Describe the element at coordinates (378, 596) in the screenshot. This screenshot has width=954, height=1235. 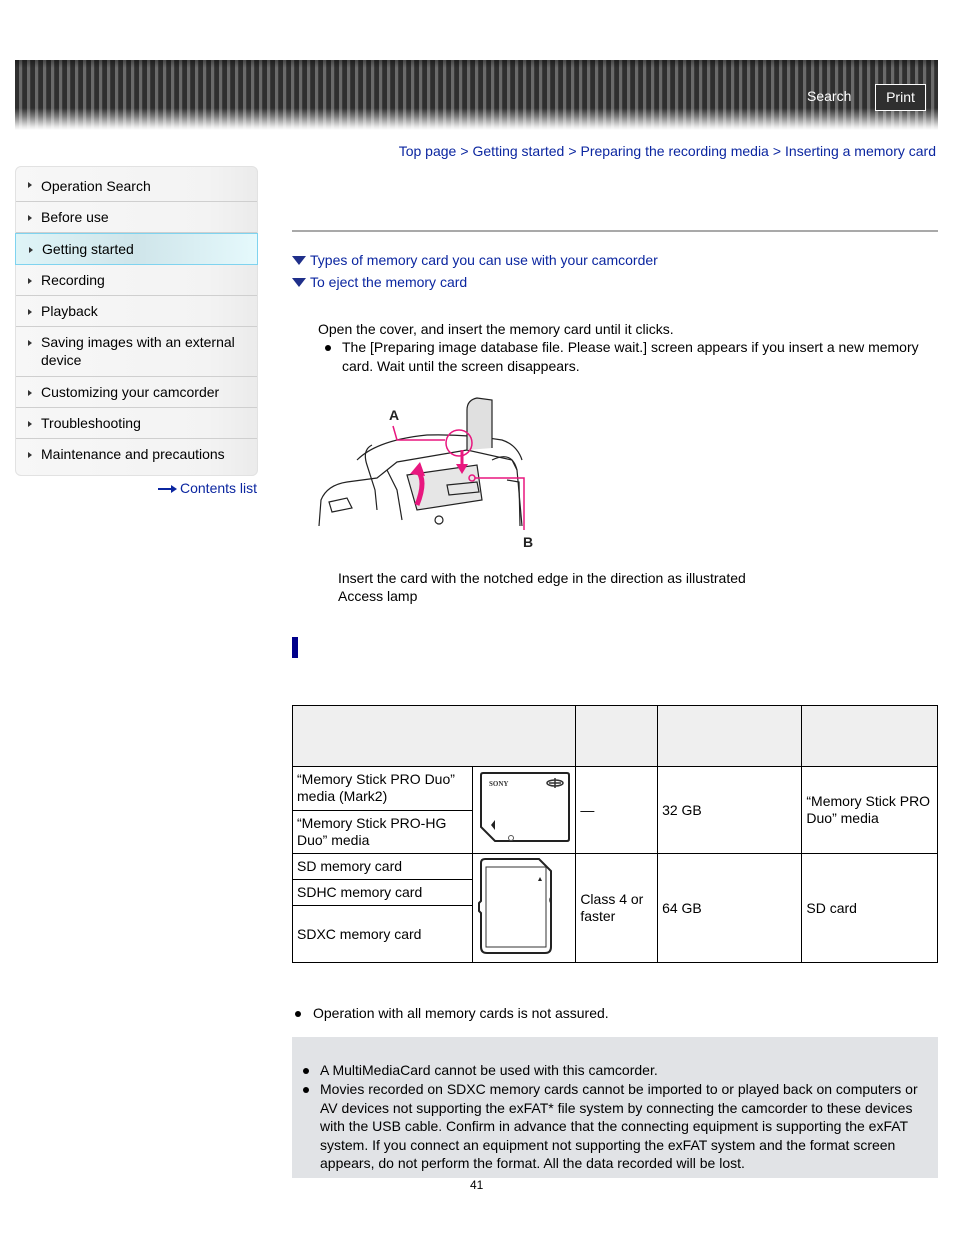
I see `caption-b: Access lamp` at that location.